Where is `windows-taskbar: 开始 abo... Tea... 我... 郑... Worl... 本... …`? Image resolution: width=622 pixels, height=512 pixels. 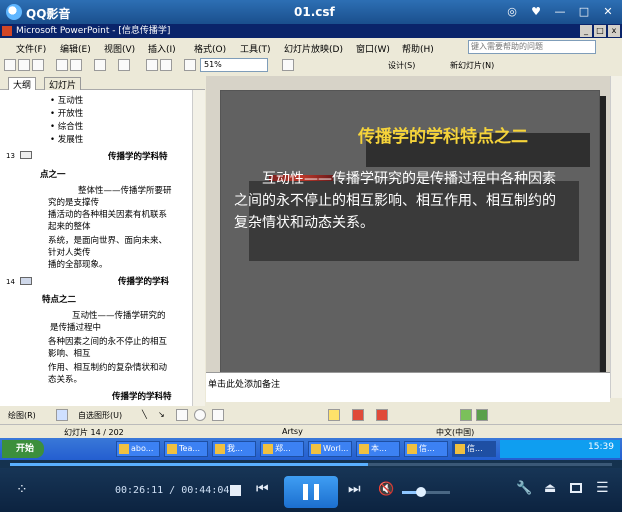 windows-taskbar: 开始 abo... Tea... 我... 郑... Worl... 本... … is located at coordinates (311, 449).